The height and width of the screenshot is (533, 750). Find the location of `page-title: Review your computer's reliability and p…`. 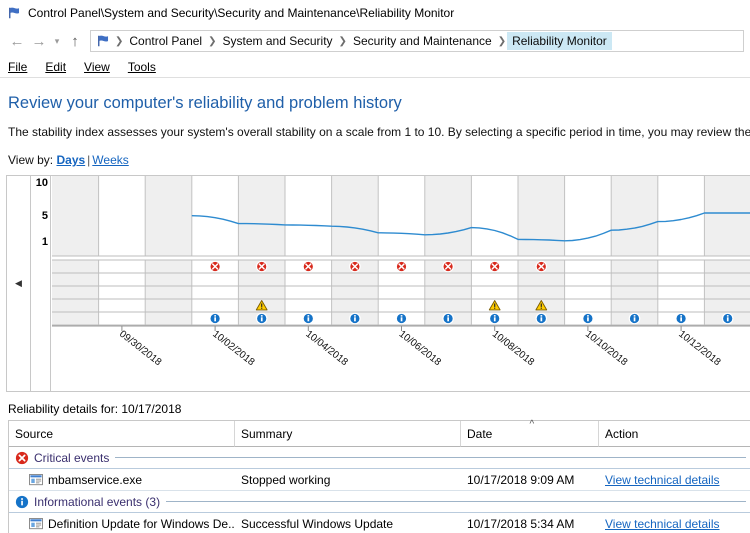

page-title: Review your computer's reliability and p… is located at coordinates (205, 103).